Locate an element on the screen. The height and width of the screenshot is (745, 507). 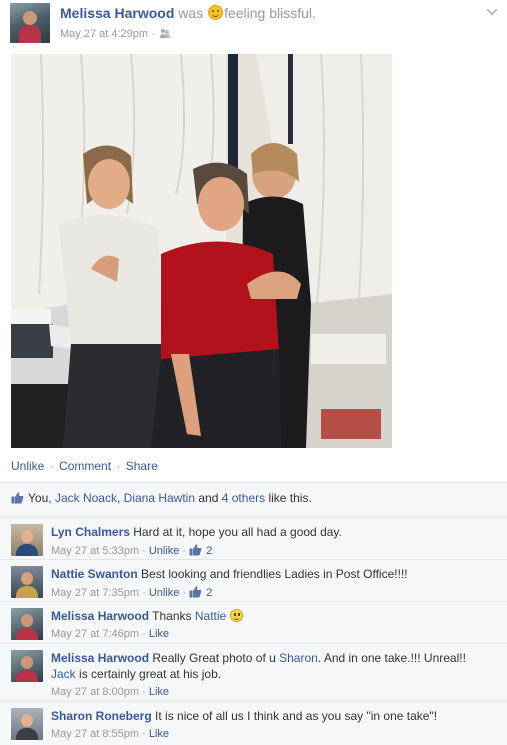
comment-meta: May 27 at 7:46pm · Like is located at coordinates (110, 634).